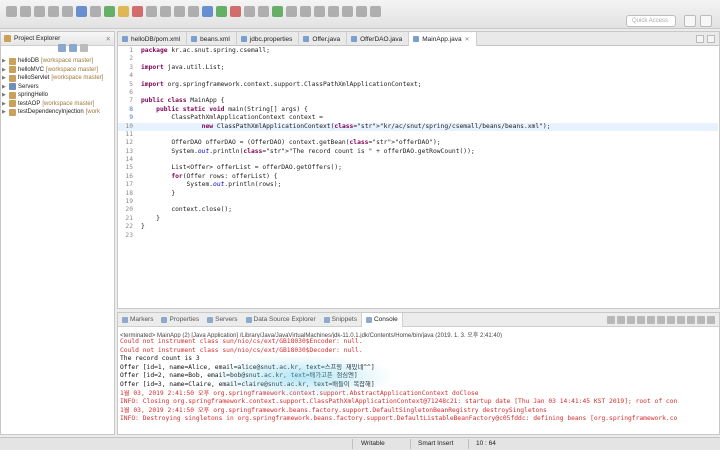  Describe the element at coordinates (651, 21) in the screenshot. I see `quick-access-input: Quick Access` at that location.